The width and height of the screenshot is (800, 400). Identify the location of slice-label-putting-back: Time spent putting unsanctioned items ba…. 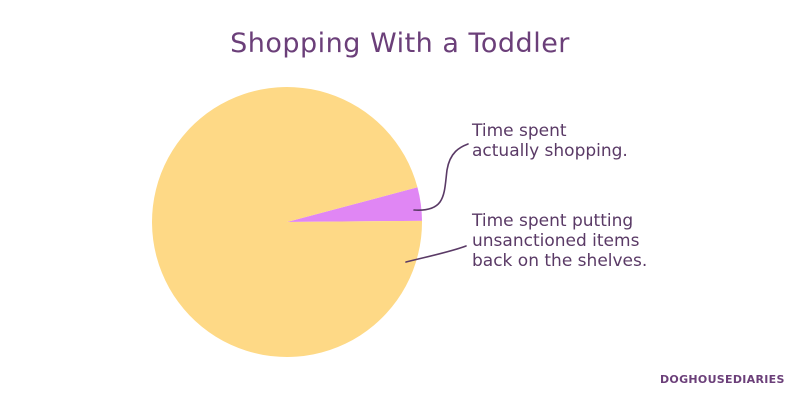
(560, 241).